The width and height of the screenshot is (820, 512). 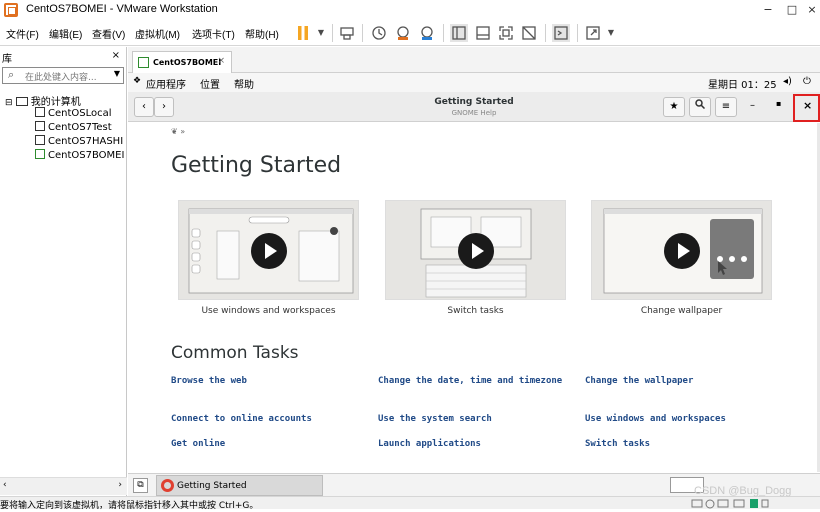 I want to click on page-title: Getting Started, so click(x=256, y=165).